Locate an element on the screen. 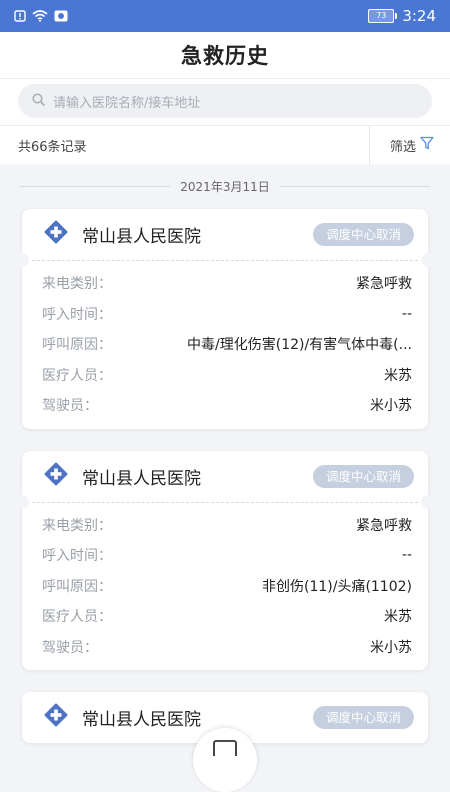 The height and width of the screenshot is (792, 450). app-notification-icon is located at coordinates (61, 16).